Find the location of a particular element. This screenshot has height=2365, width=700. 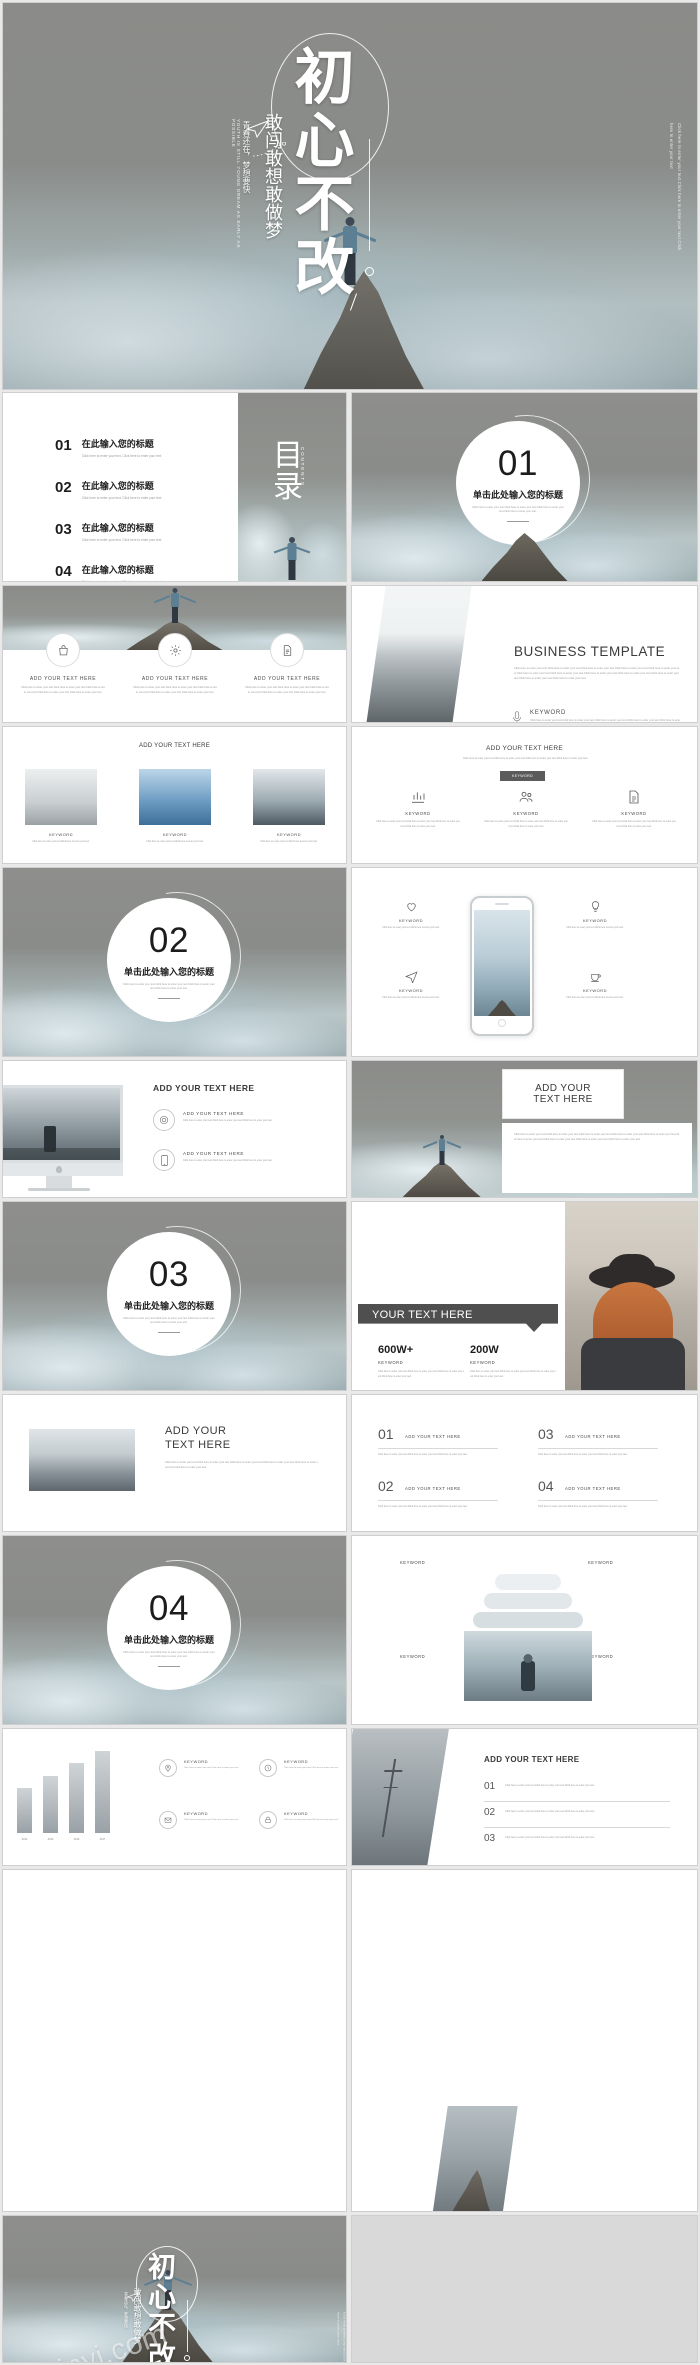

keywords-title: ADD YOUR TEXT HERE is located at coordinates (524, 748).